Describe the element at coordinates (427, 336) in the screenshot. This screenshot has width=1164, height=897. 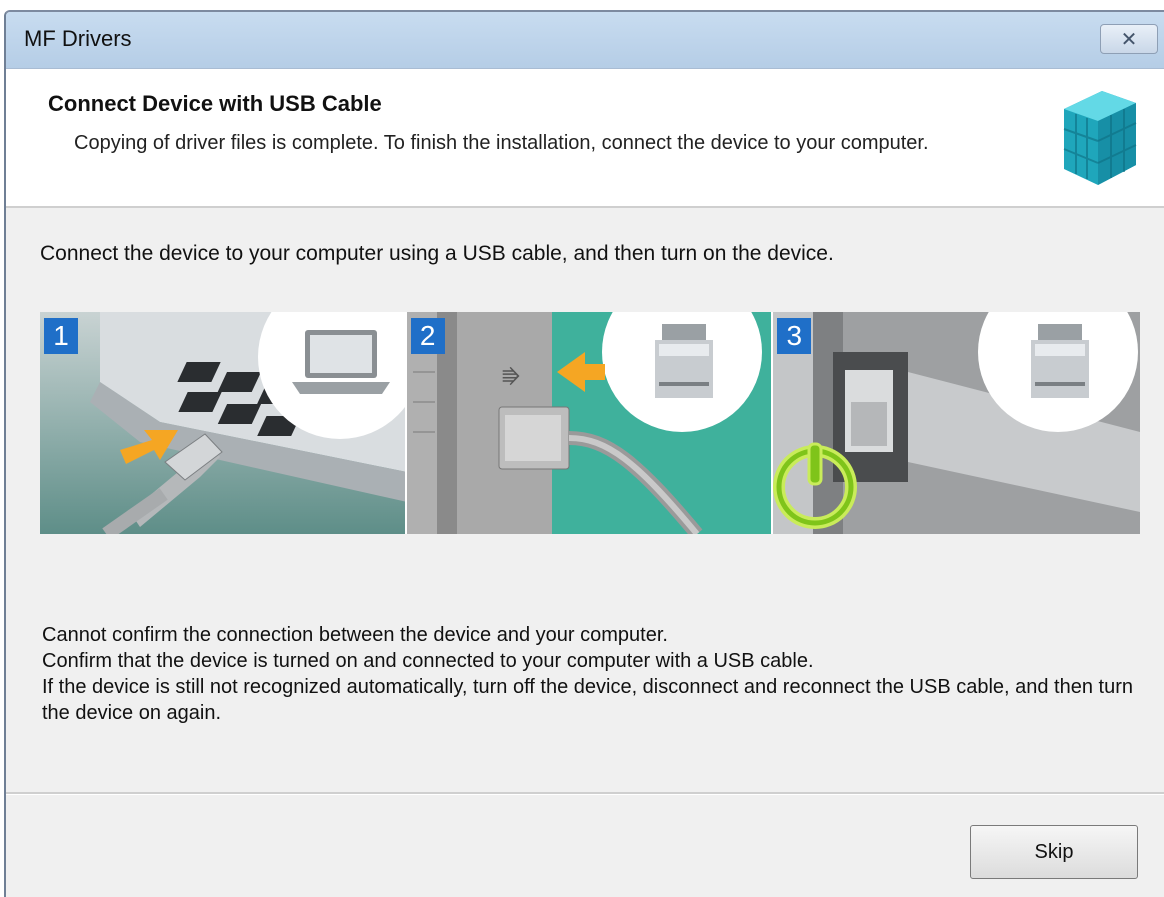
I see `step-2-badge: 2` at that location.